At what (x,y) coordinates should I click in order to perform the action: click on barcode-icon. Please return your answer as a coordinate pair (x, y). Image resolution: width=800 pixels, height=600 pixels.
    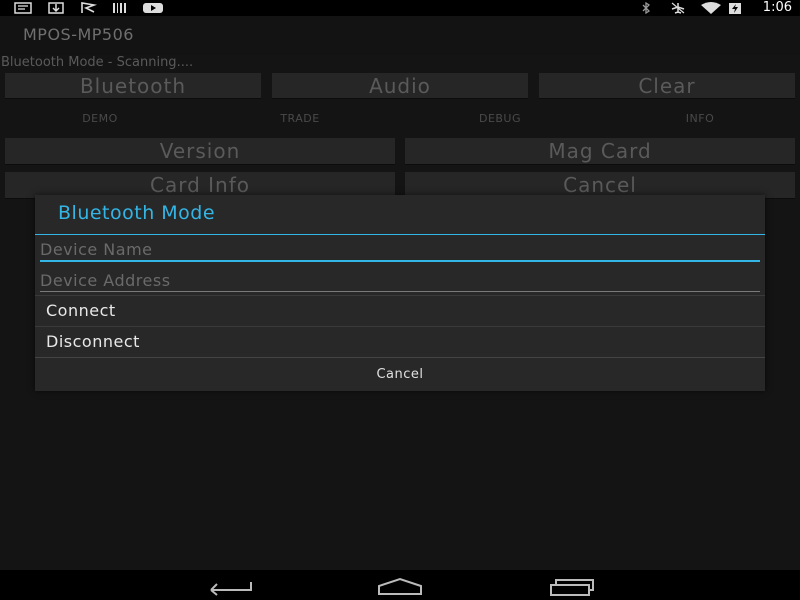
    Looking at the image, I should click on (119, 8).